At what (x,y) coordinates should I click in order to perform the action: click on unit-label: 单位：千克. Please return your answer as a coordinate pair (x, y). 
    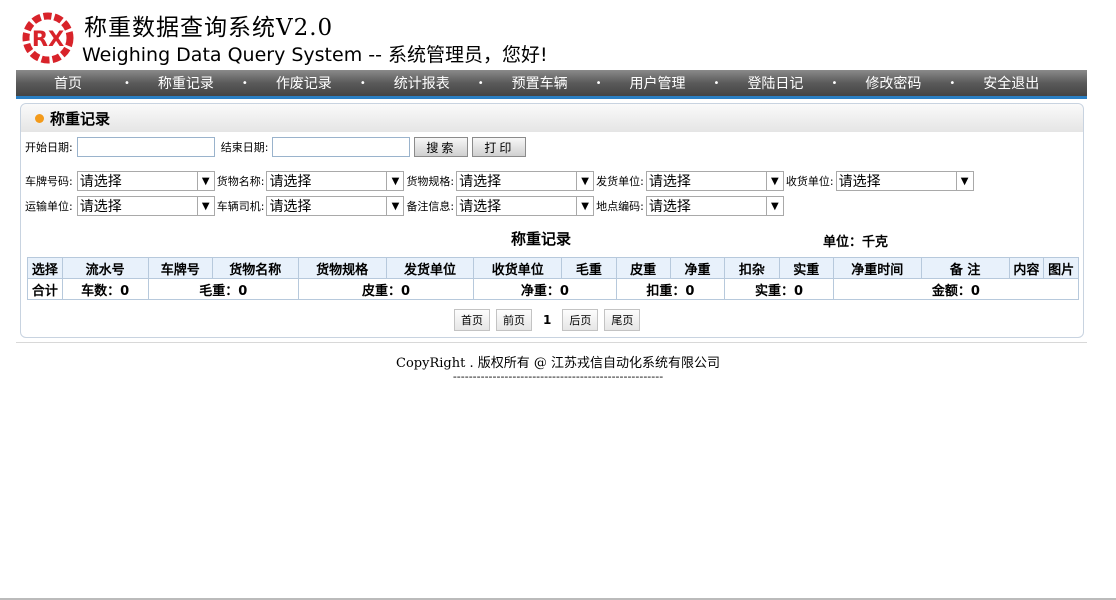
    Looking at the image, I should click on (856, 242).